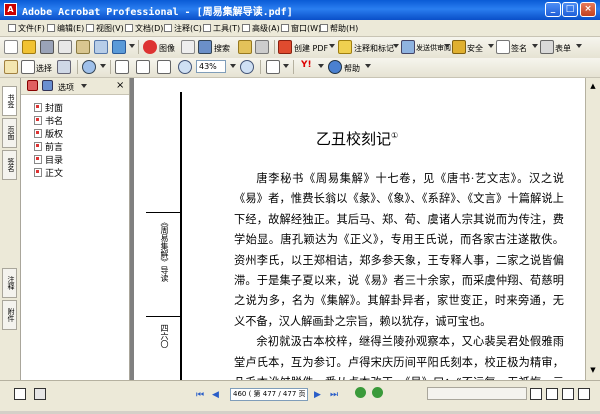 This screenshot has height=414, width=600. What do you see at coordinates (269, 394) in the screenshot?
I see `page-number-input: 460 ( 第 477 / 477 页 )` at bounding box center [269, 394].